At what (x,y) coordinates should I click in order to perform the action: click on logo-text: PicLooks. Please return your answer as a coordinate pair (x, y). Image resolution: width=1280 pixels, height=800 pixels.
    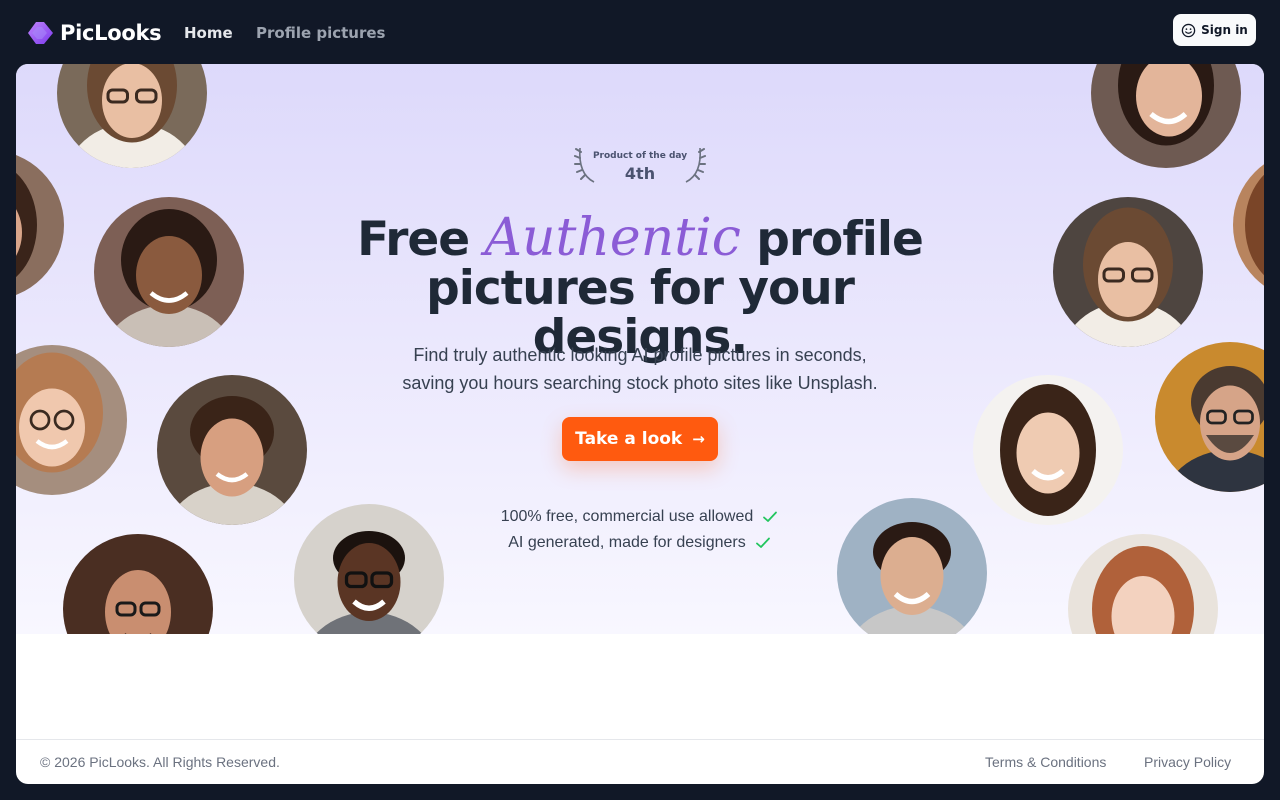
    Looking at the image, I should click on (111, 33).